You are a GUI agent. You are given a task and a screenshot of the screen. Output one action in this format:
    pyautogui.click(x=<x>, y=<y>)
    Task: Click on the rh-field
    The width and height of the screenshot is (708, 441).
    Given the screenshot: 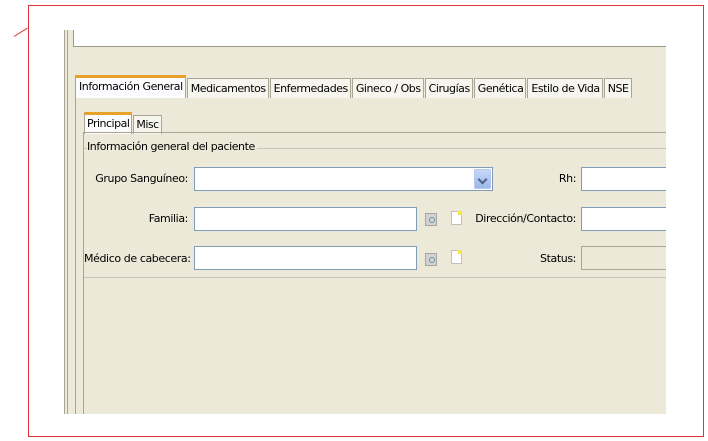 What is the action you would take?
    pyautogui.click(x=623, y=179)
    